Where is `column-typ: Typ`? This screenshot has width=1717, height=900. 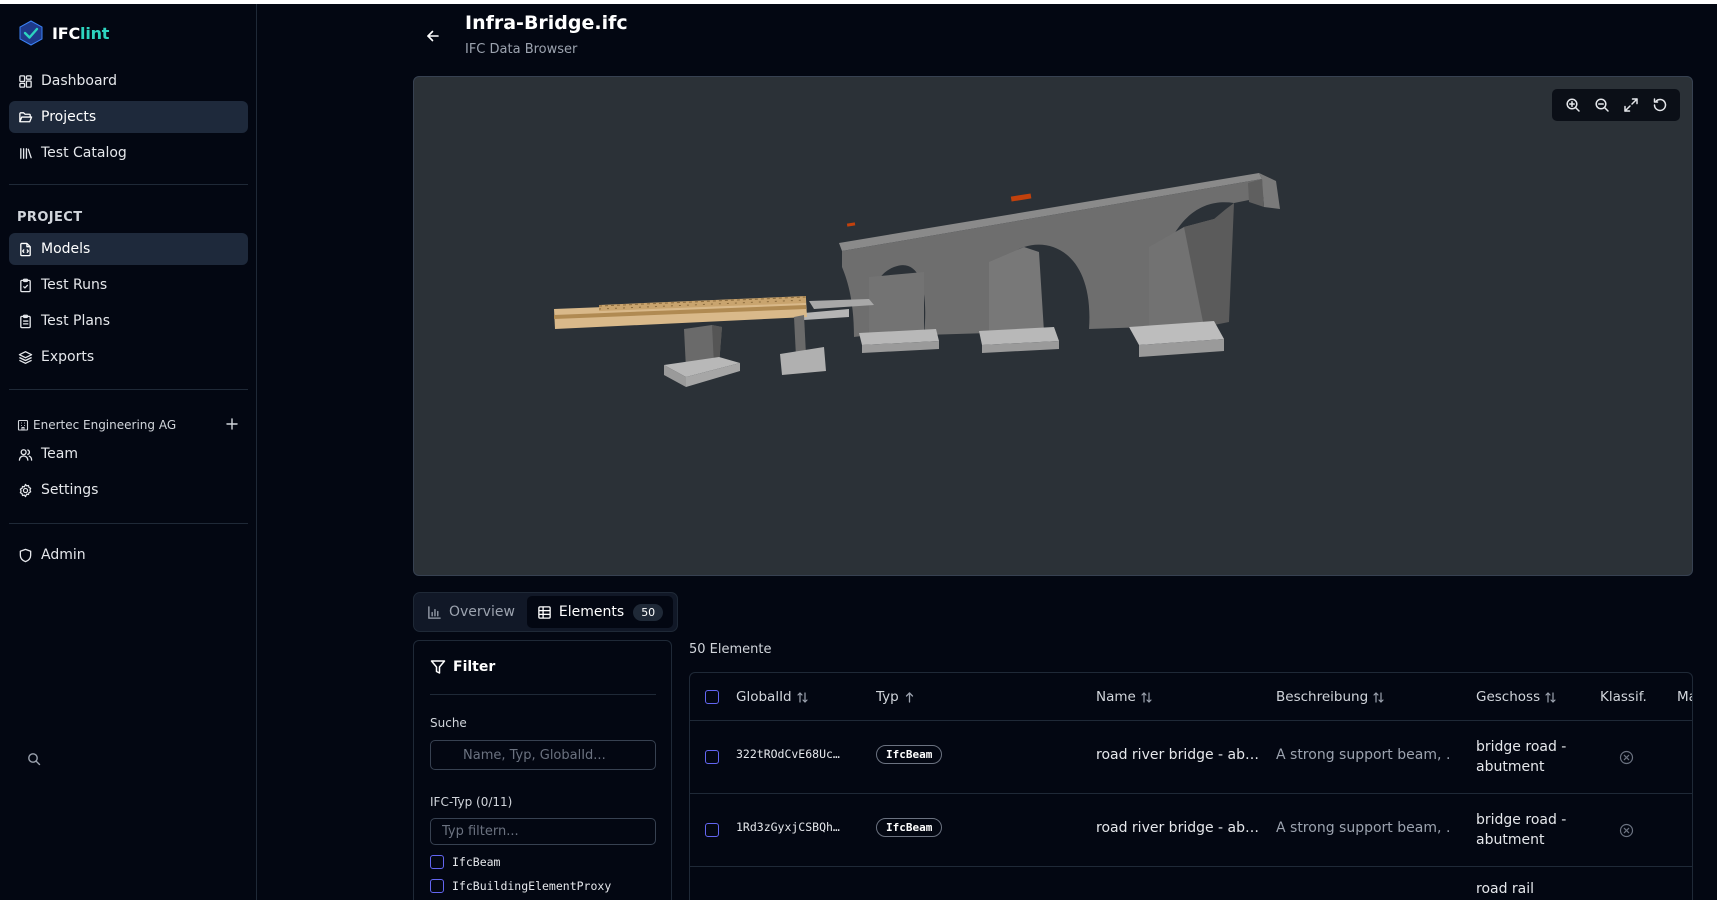
column-typ: Typ is located at coordinates (896, 697).